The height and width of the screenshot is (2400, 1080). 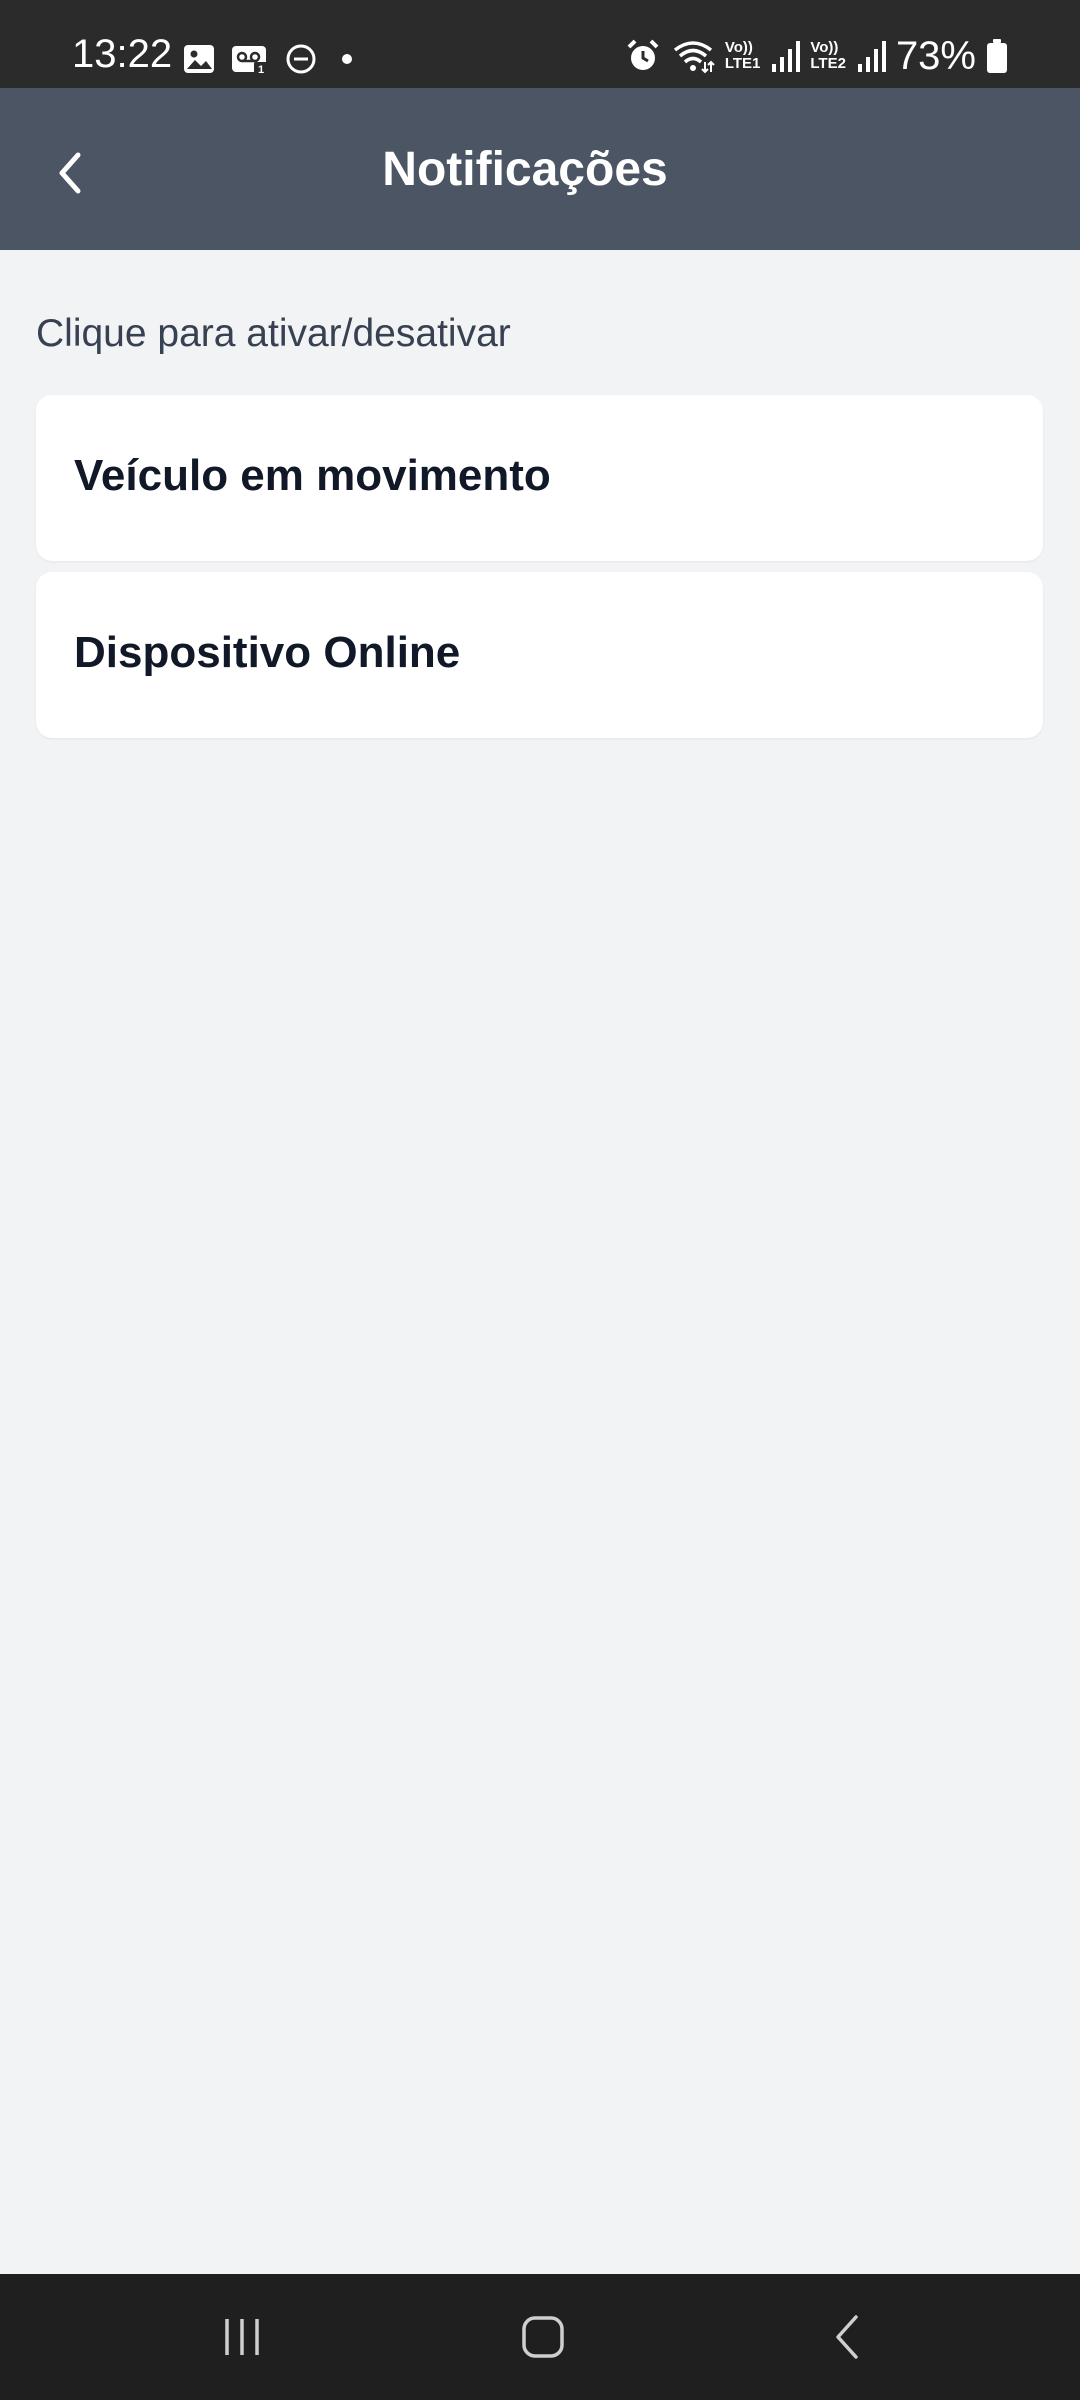 I want to click on sim2-label: Vo)) LTE2, so click(x=828, y=55).